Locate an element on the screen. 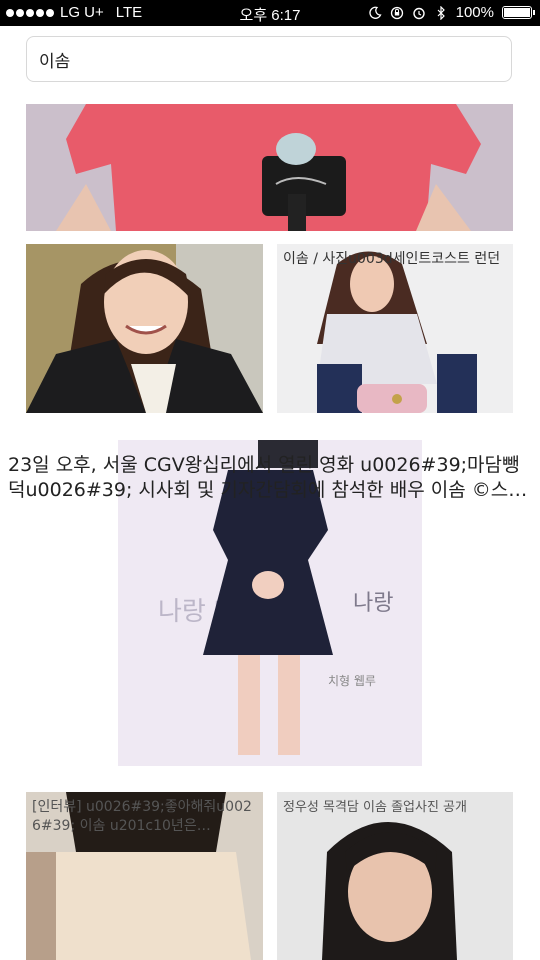 The width and height of the screenshot is (540, 960). result-caption-6: 정우성 목격담 이솜 졸업사진 공개 is located at coordinates (375, 807).